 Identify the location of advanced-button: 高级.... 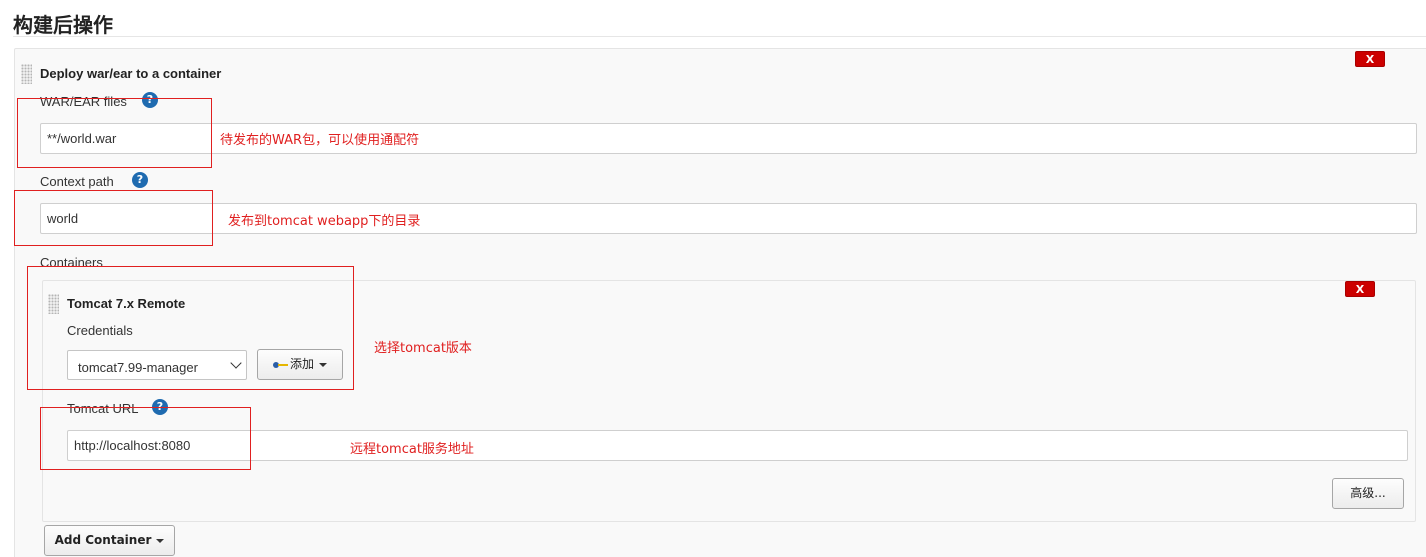
(1368, 493).